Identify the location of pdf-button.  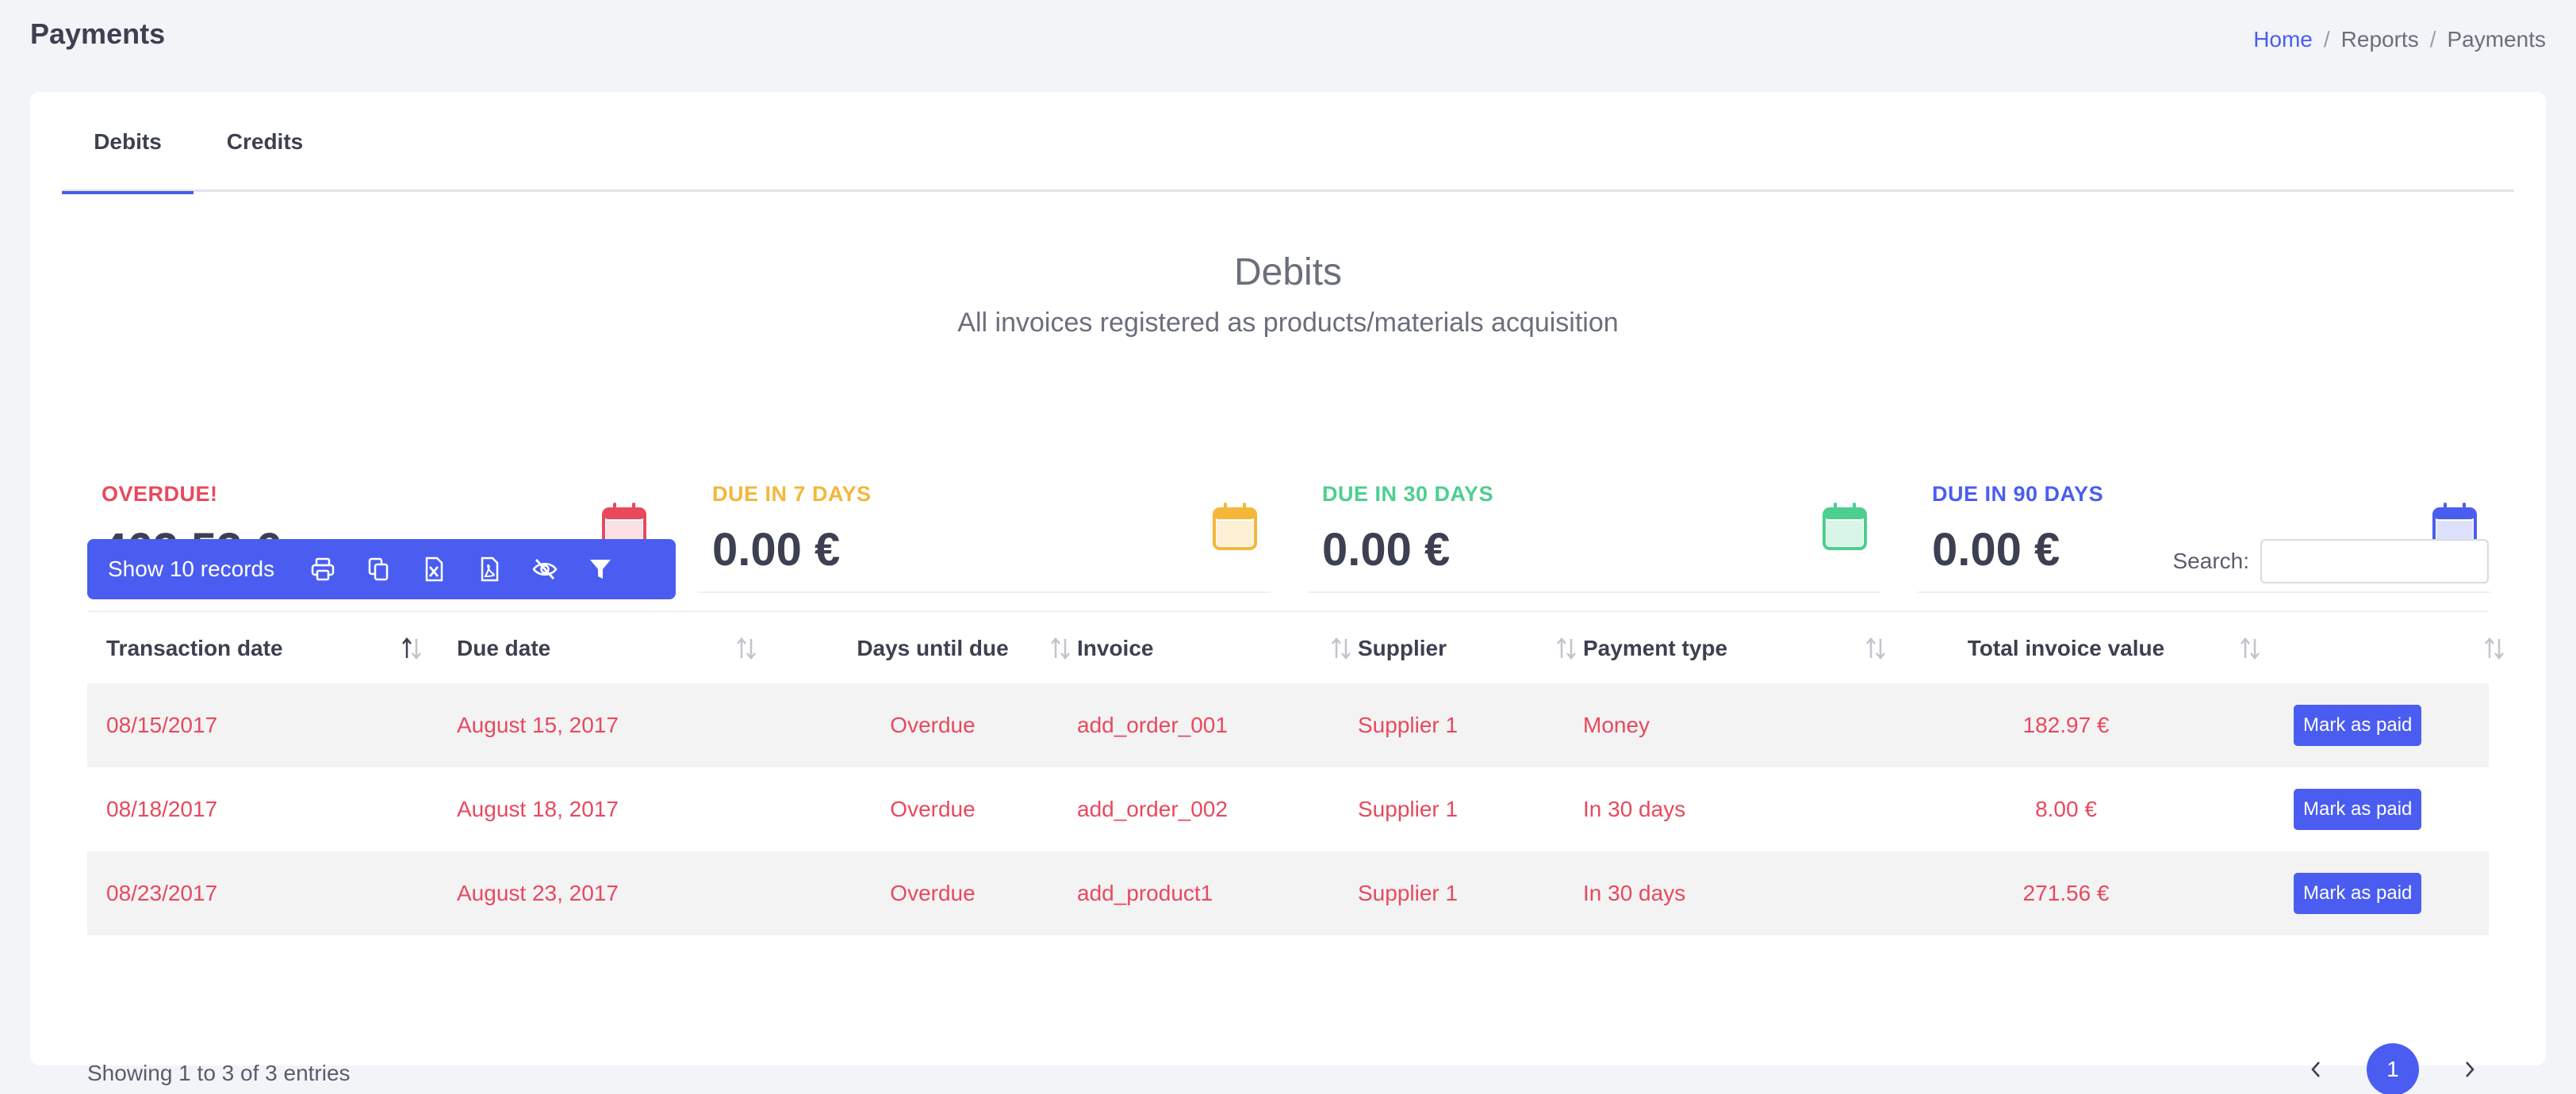
(490, 569).